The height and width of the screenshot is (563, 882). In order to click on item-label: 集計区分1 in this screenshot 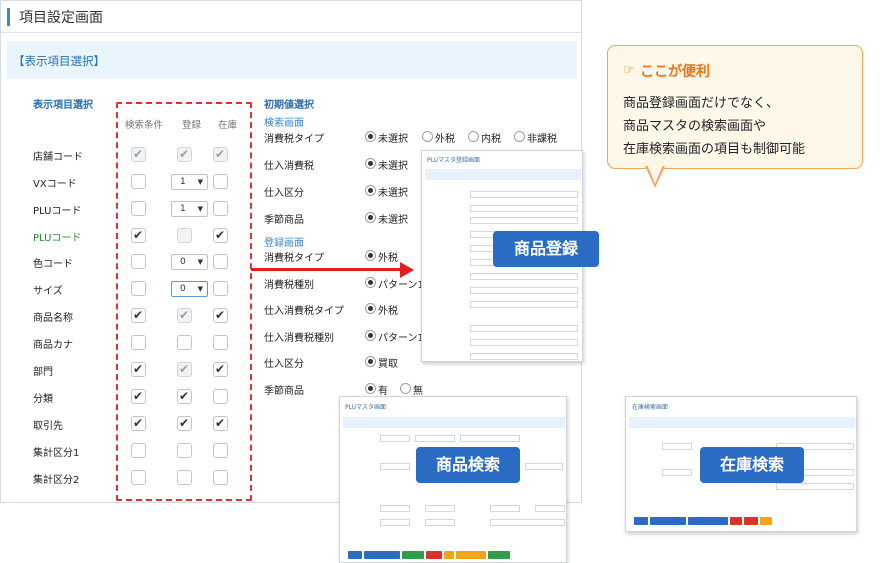, I will do `click(56, 453)`.